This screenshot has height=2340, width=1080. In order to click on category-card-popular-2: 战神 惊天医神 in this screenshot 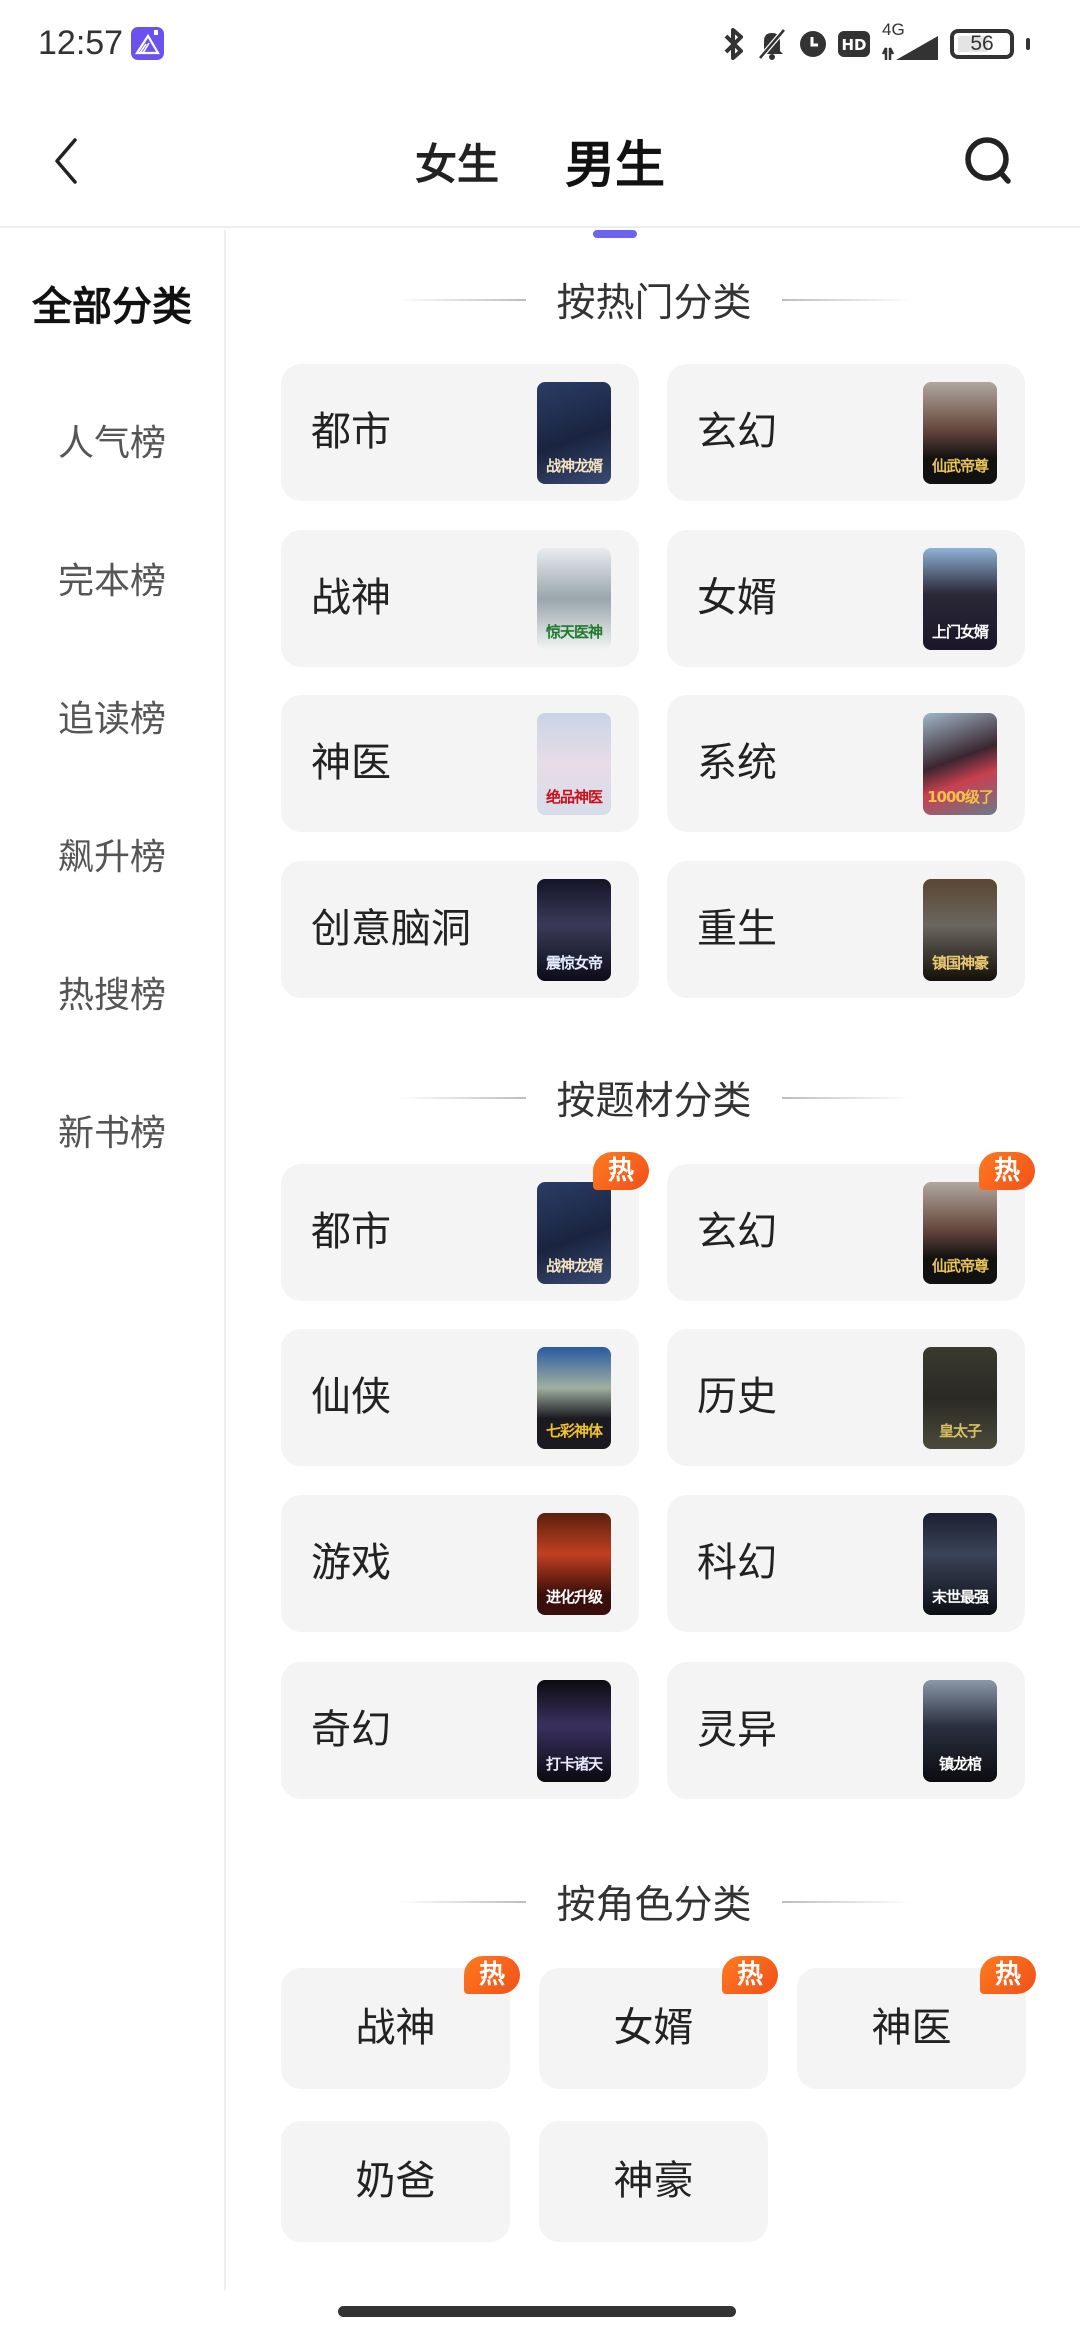, I will do `click(460, 598)`.